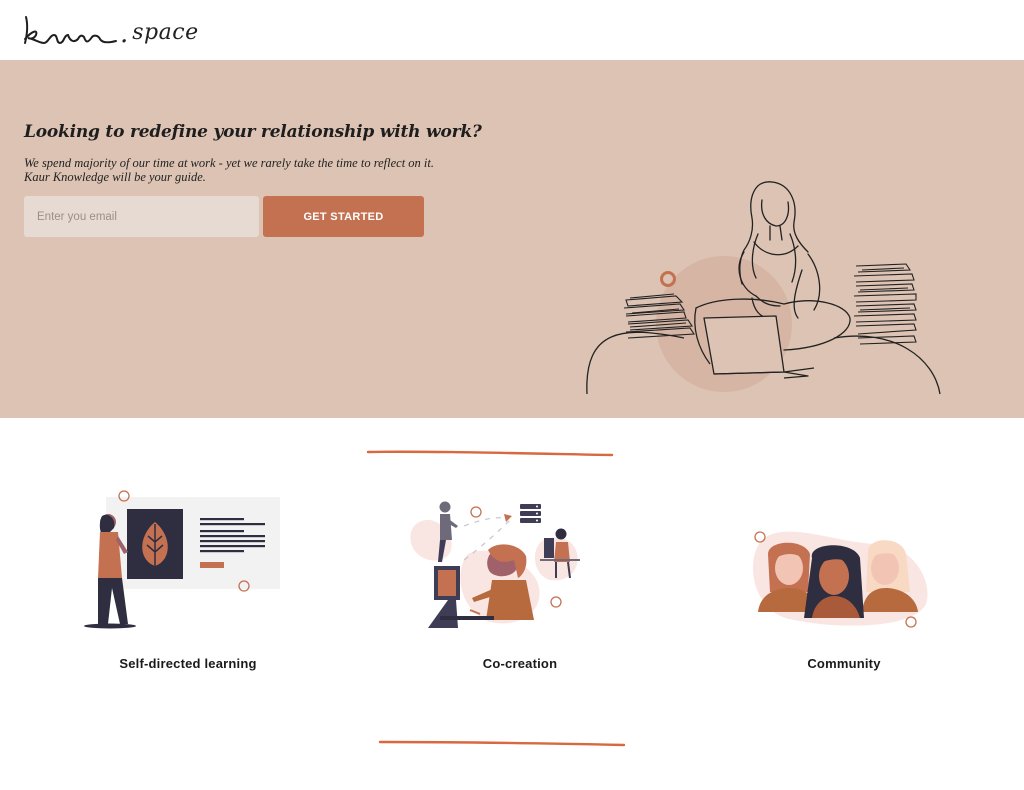 The image size is (1024, 790). What do you see at coordinates (165, 32) in the screenshot?
I see `logo-wordmark: space` at bounding box center [165, 32].